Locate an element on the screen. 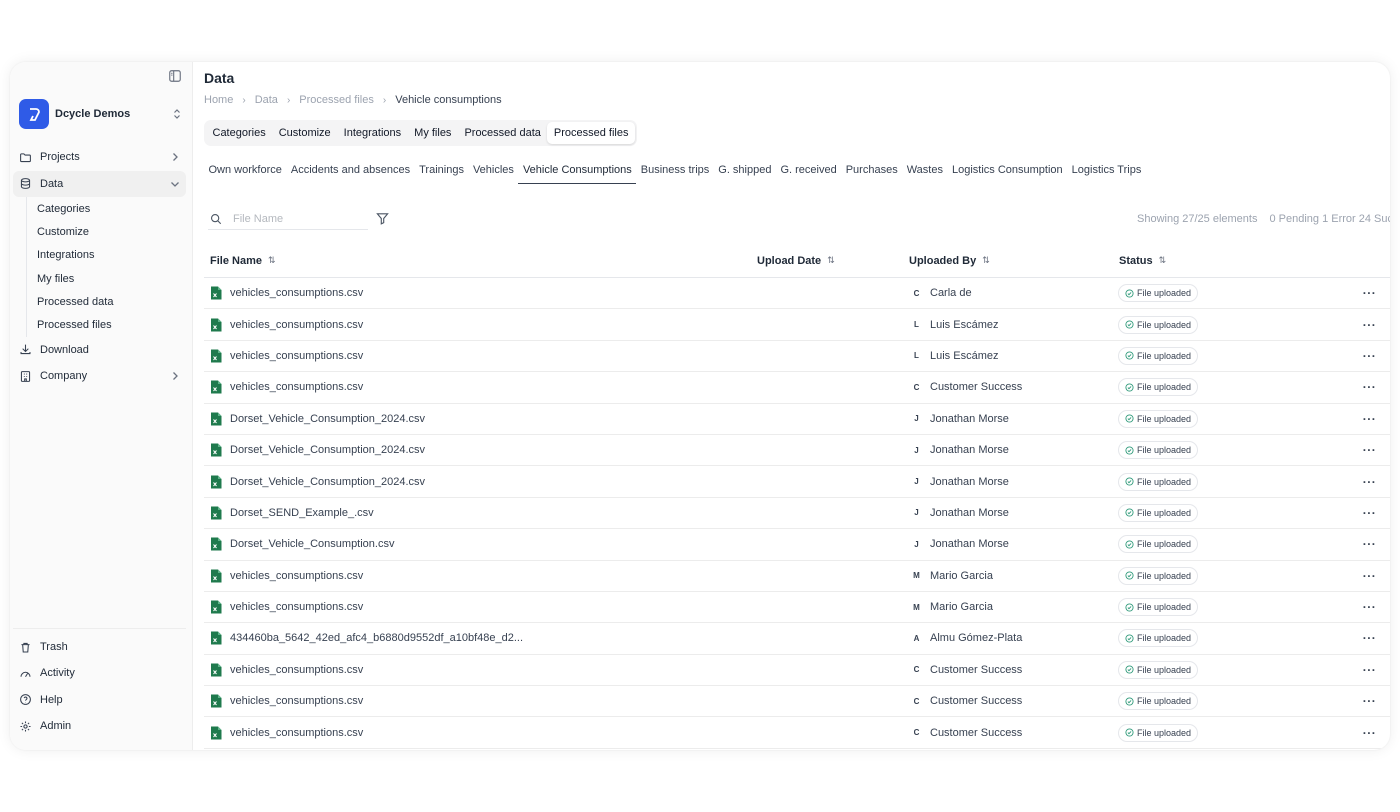  sidebar-item-data: Data is located at coordinates (99, 183).